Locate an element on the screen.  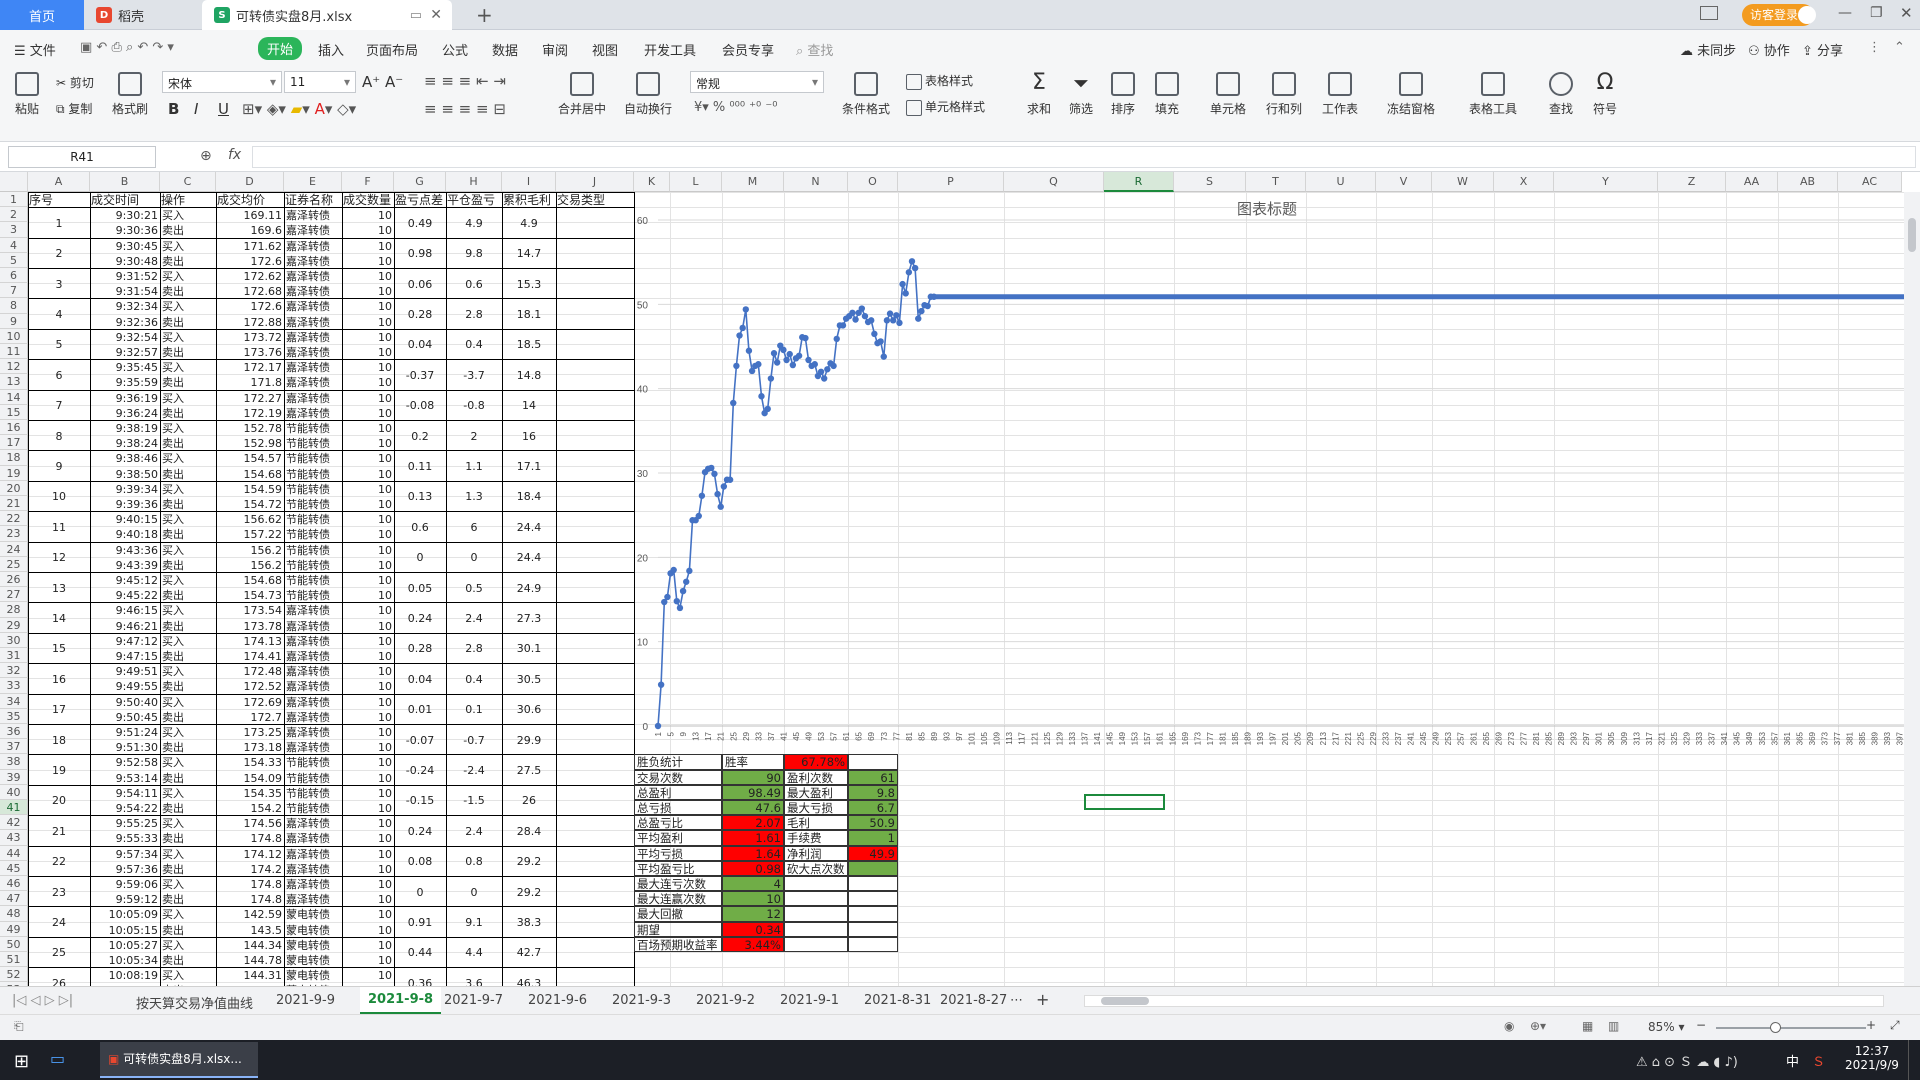
trade-cell: 节能转债 is located at coordinates (313, 519).